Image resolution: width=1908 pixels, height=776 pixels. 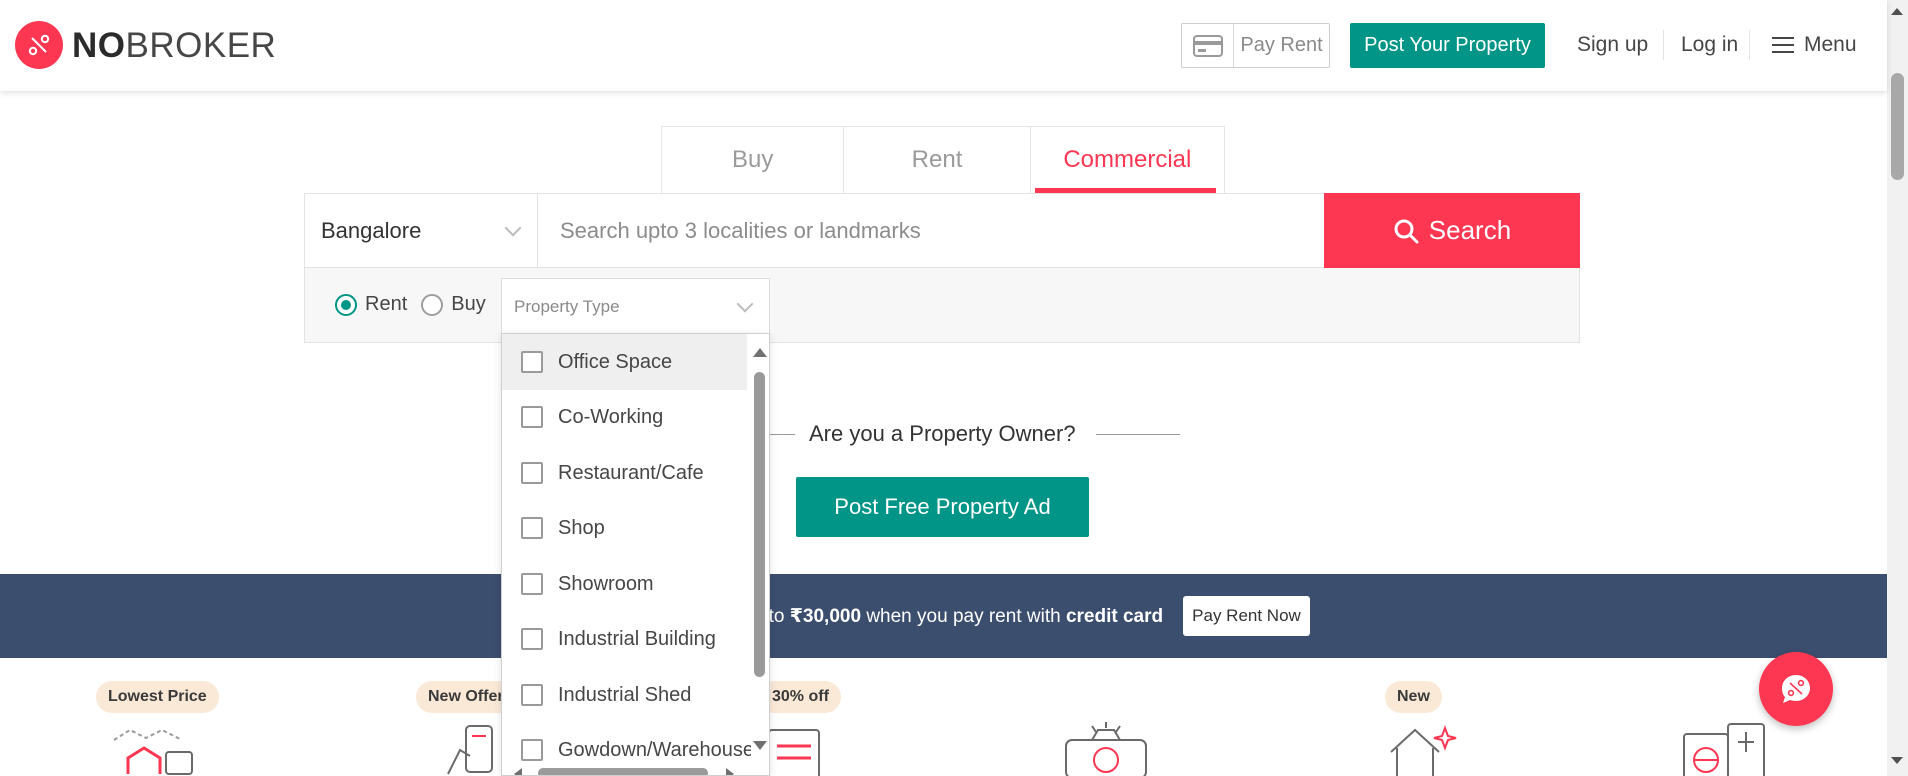 What do you see at coordinates (1208, 45) in the screenshot?
I see `credit-card-icon` at bounding box center [1208, 45].